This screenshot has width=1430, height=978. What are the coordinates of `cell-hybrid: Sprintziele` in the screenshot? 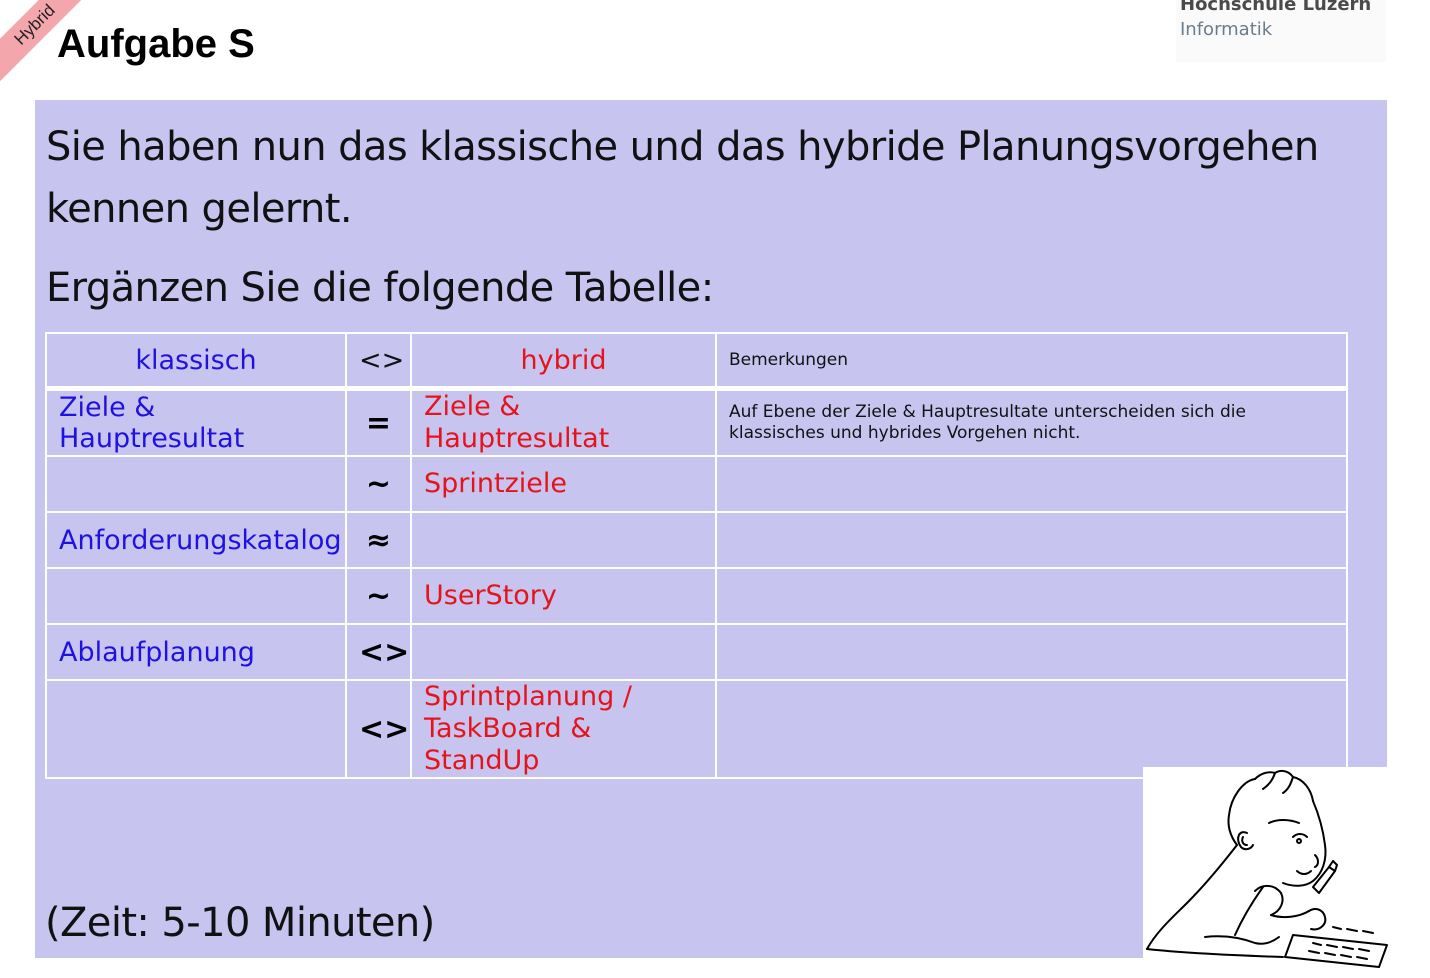 It's located at (563, 484).